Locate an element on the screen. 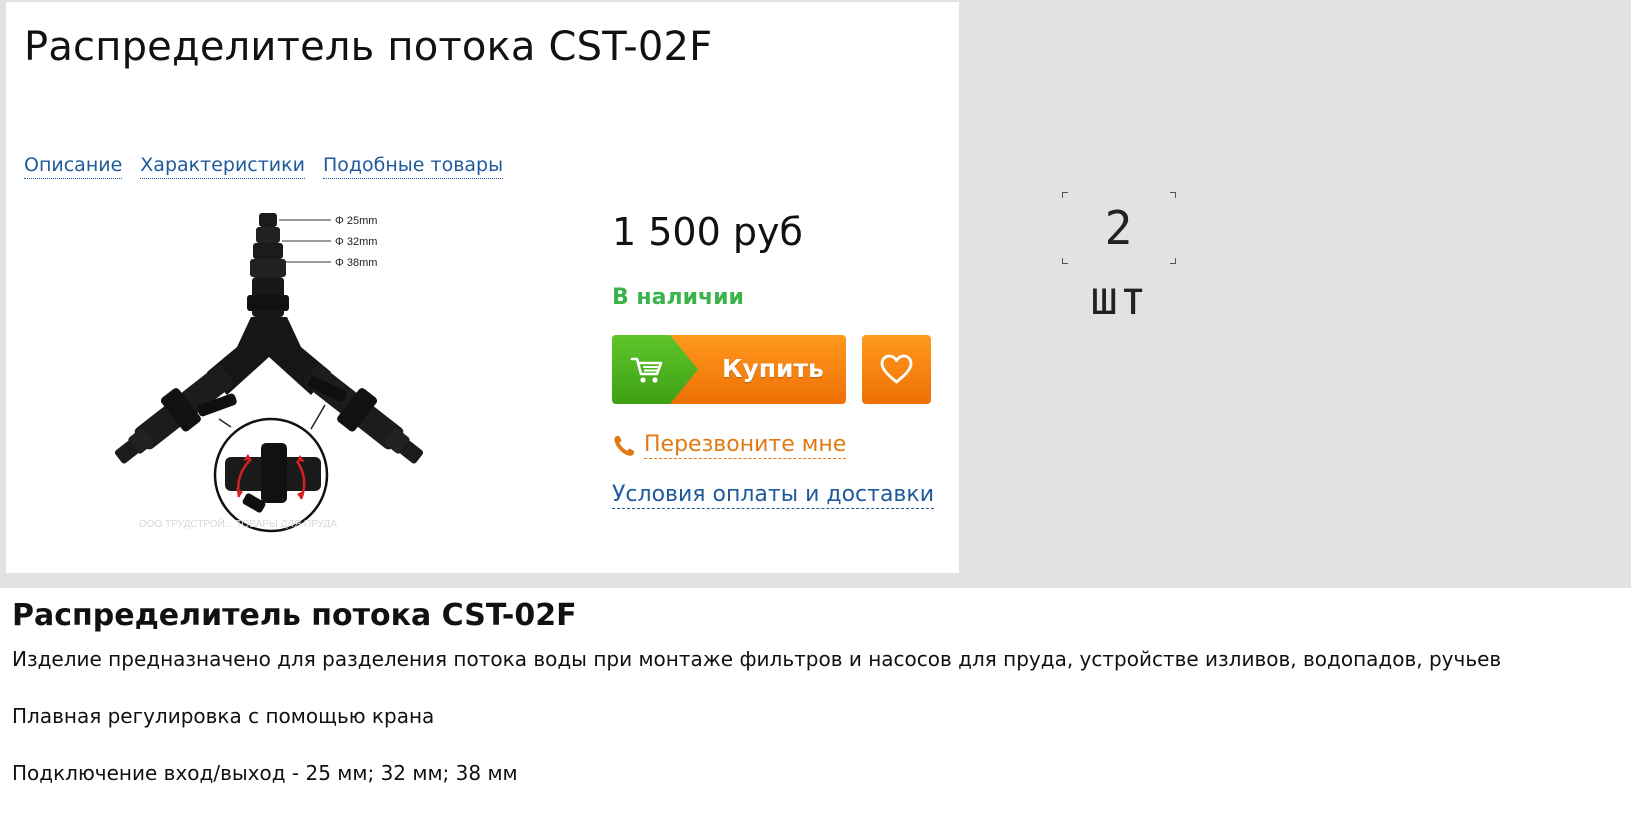 This screenshot has width=1631, height=818. callout-32: Φ 32mm is located at coordinates (356, 242).